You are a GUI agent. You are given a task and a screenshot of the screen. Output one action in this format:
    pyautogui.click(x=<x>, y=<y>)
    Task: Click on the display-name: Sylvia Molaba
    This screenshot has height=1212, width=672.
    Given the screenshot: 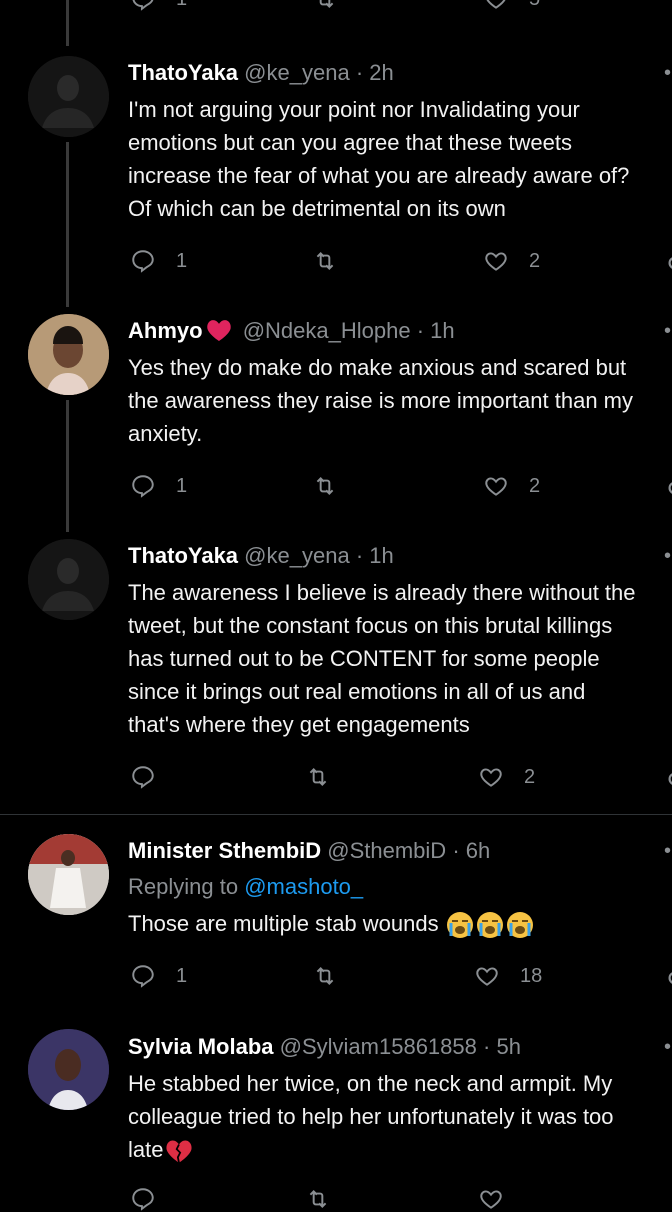 What is the action you would take?
    pyautogui.click(x=201, y=1046)
    